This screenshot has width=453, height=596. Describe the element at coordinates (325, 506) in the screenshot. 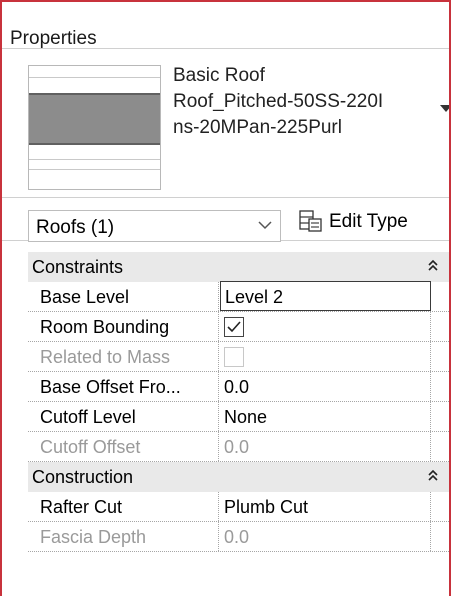

I see `property-value: Plumb Cut` at that location.